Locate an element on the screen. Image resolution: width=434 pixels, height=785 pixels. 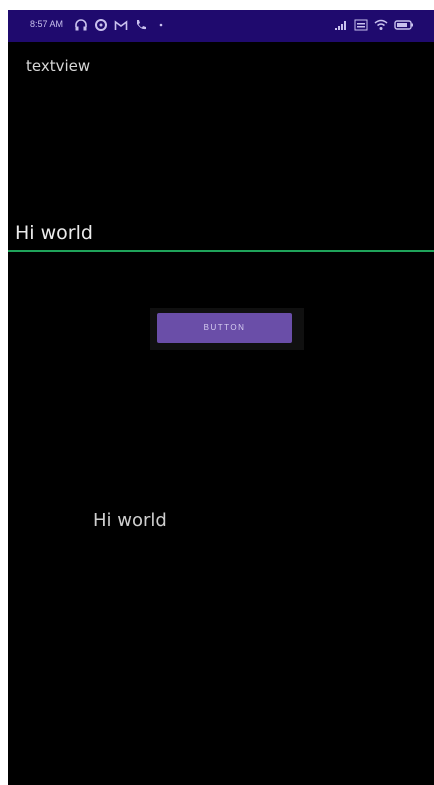
main-button: BUTTON is located at coordinates (224, 328).